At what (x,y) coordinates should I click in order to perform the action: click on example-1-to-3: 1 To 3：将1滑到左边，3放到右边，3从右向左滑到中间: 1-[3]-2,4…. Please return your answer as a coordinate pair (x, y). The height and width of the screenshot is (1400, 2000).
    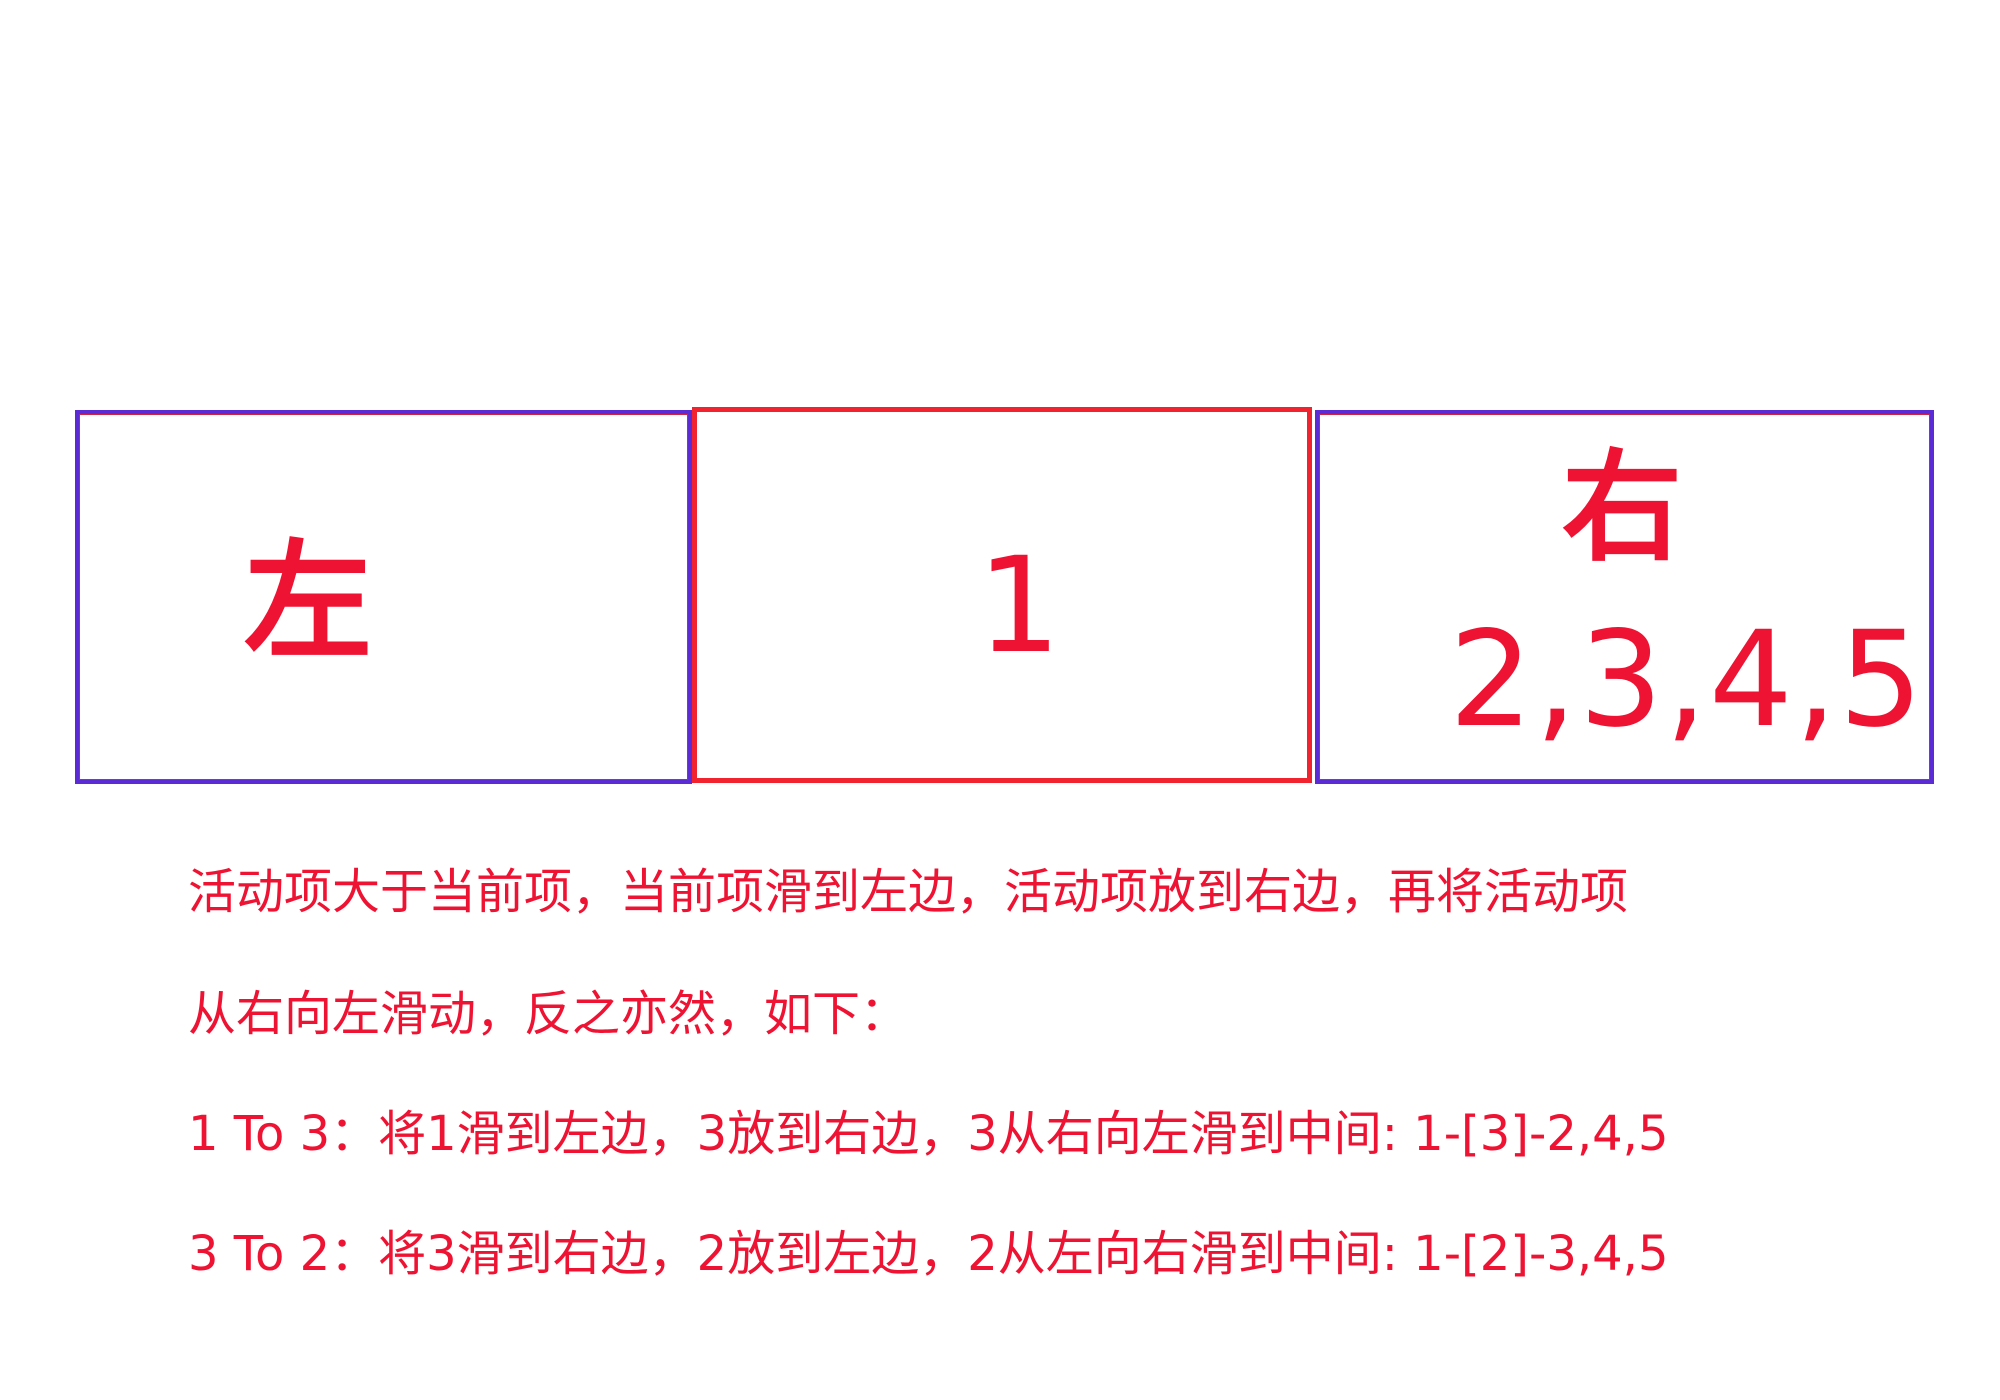
    Looking at the image, I should click on (928, 1134).